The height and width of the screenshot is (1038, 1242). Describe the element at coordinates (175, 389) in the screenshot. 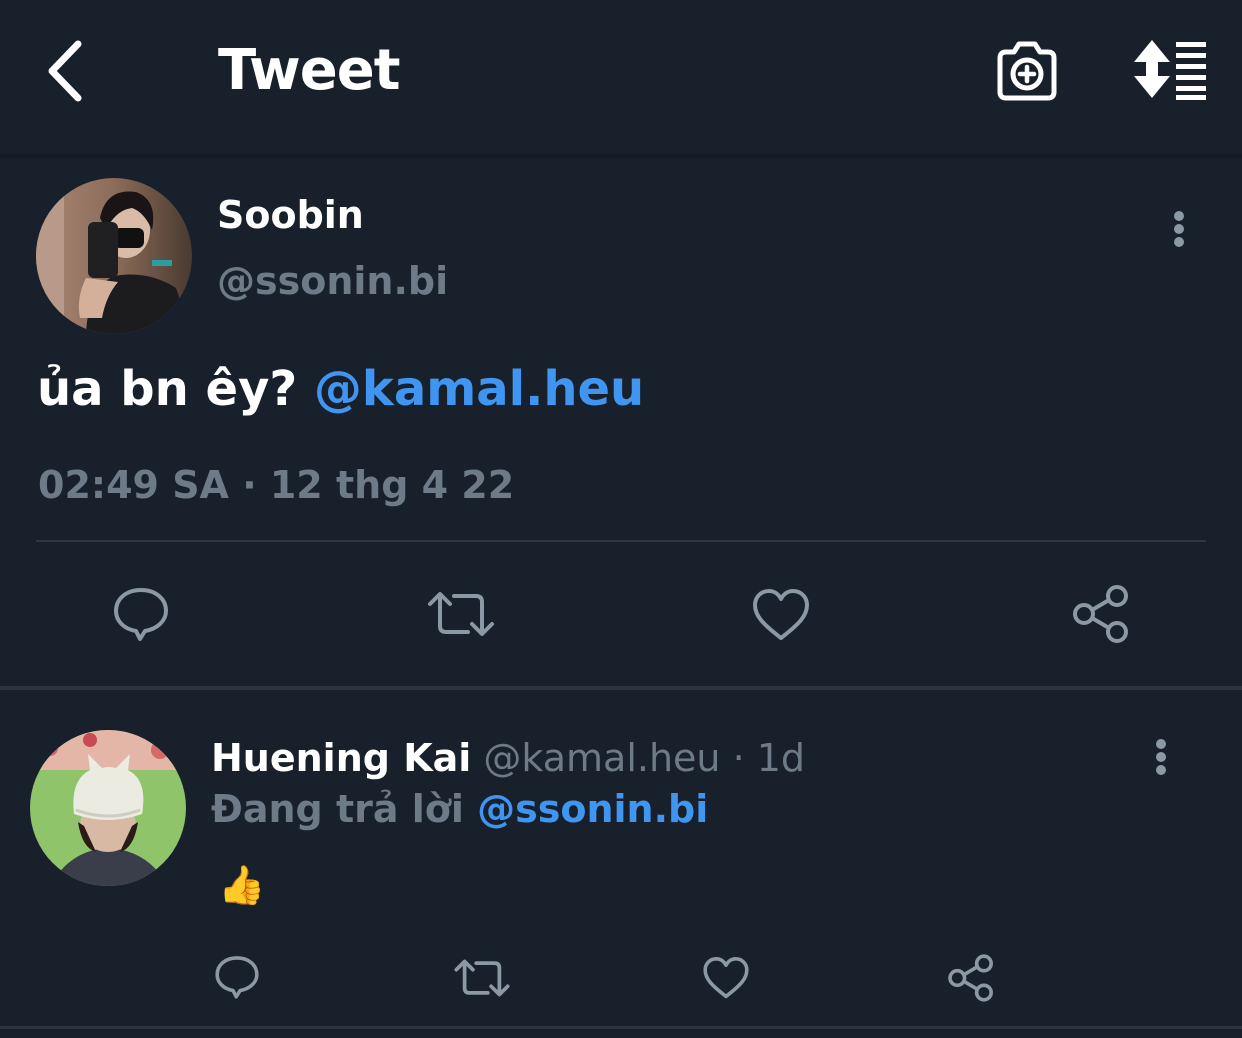

I see `tweet-body: ủa bn êy?` at that location.